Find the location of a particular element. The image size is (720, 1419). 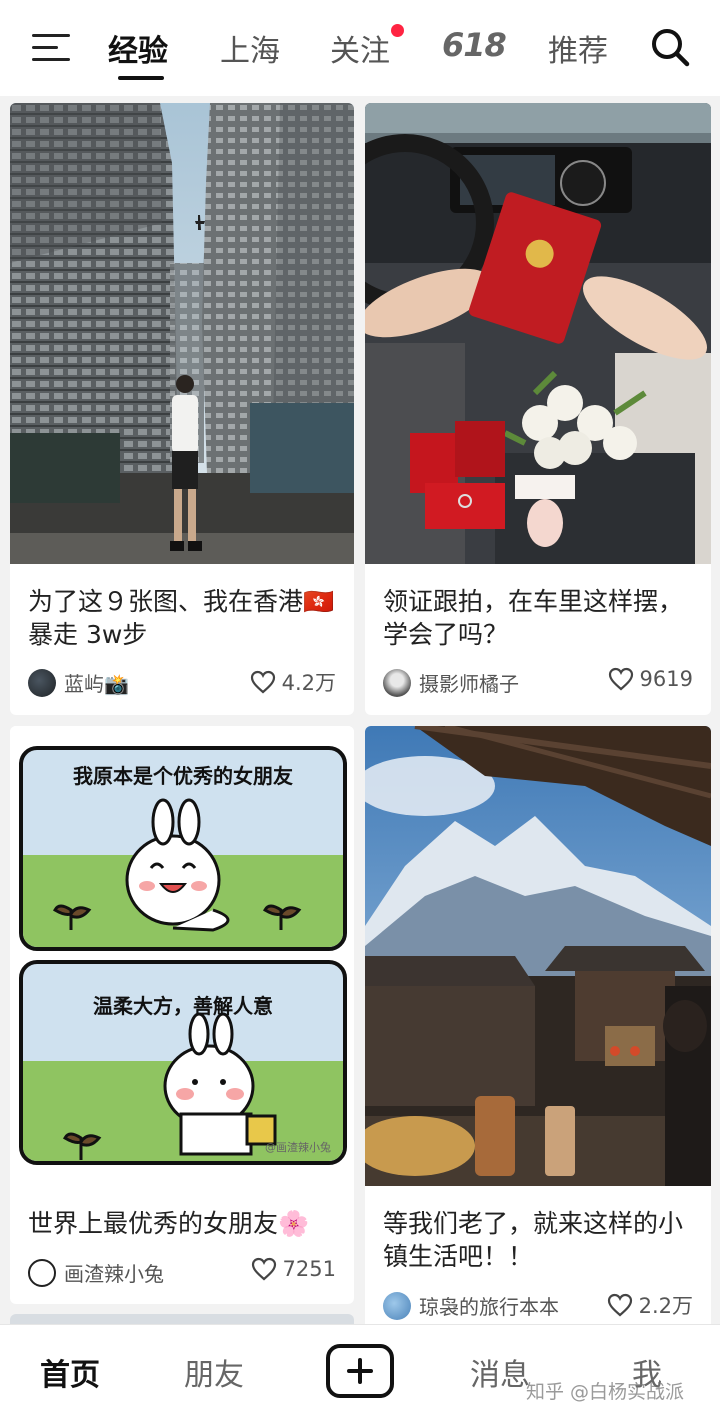

menu-icon is located at coordinates (51, 47).